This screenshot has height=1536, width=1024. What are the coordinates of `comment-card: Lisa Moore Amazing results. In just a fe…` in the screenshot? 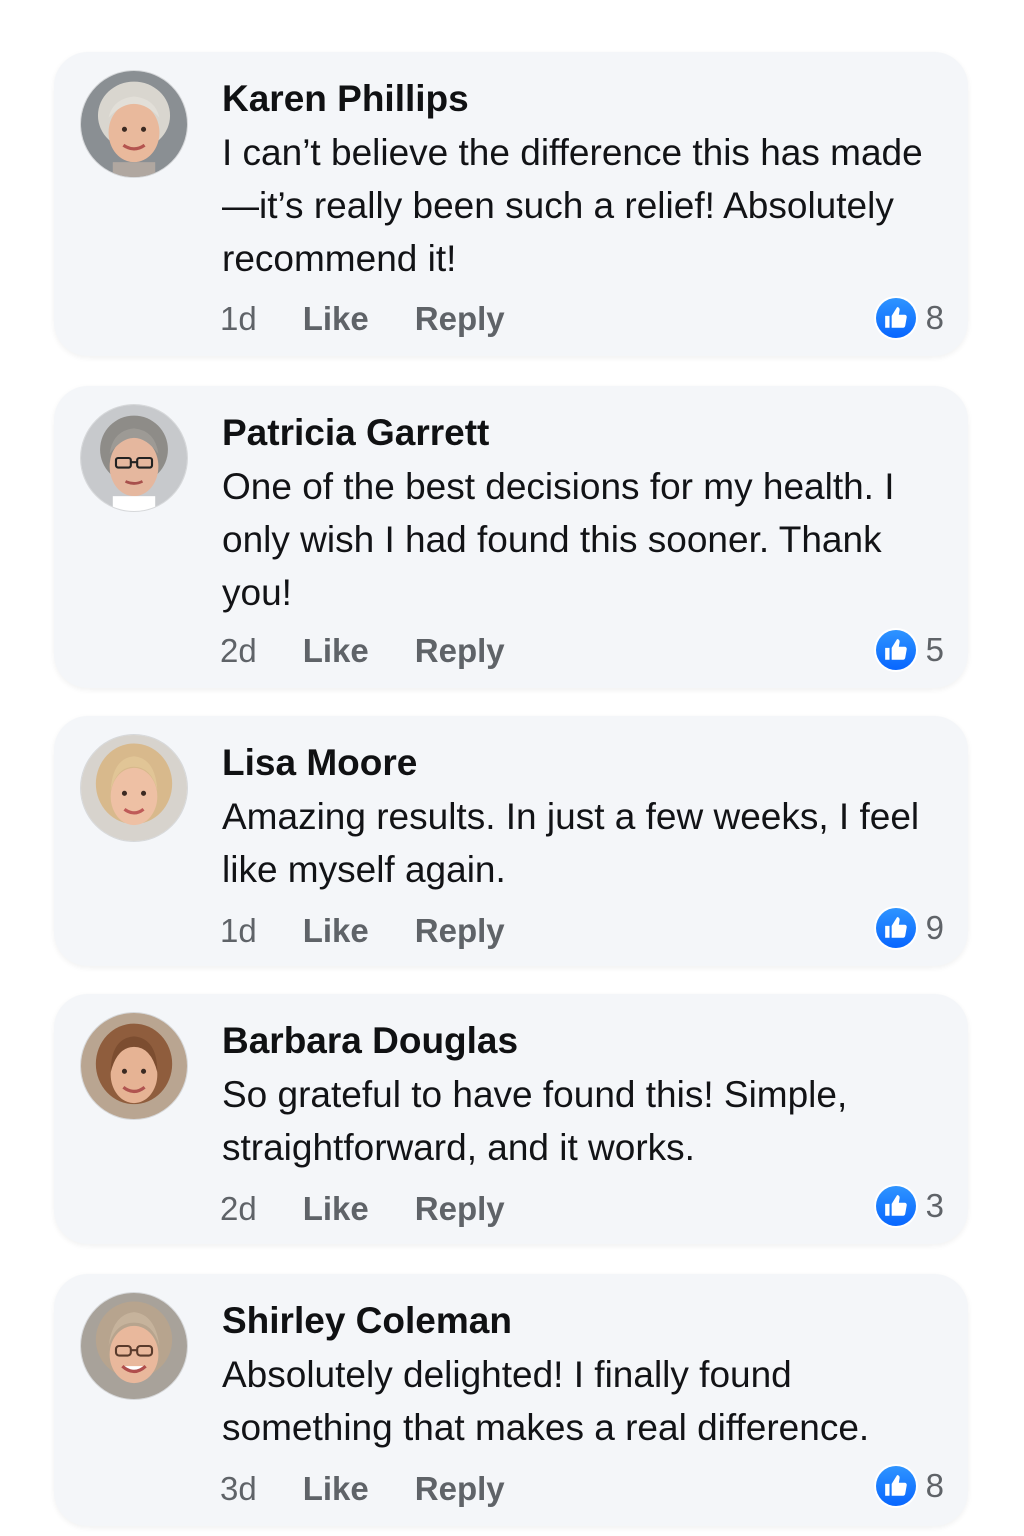 It's located at (511, 841).